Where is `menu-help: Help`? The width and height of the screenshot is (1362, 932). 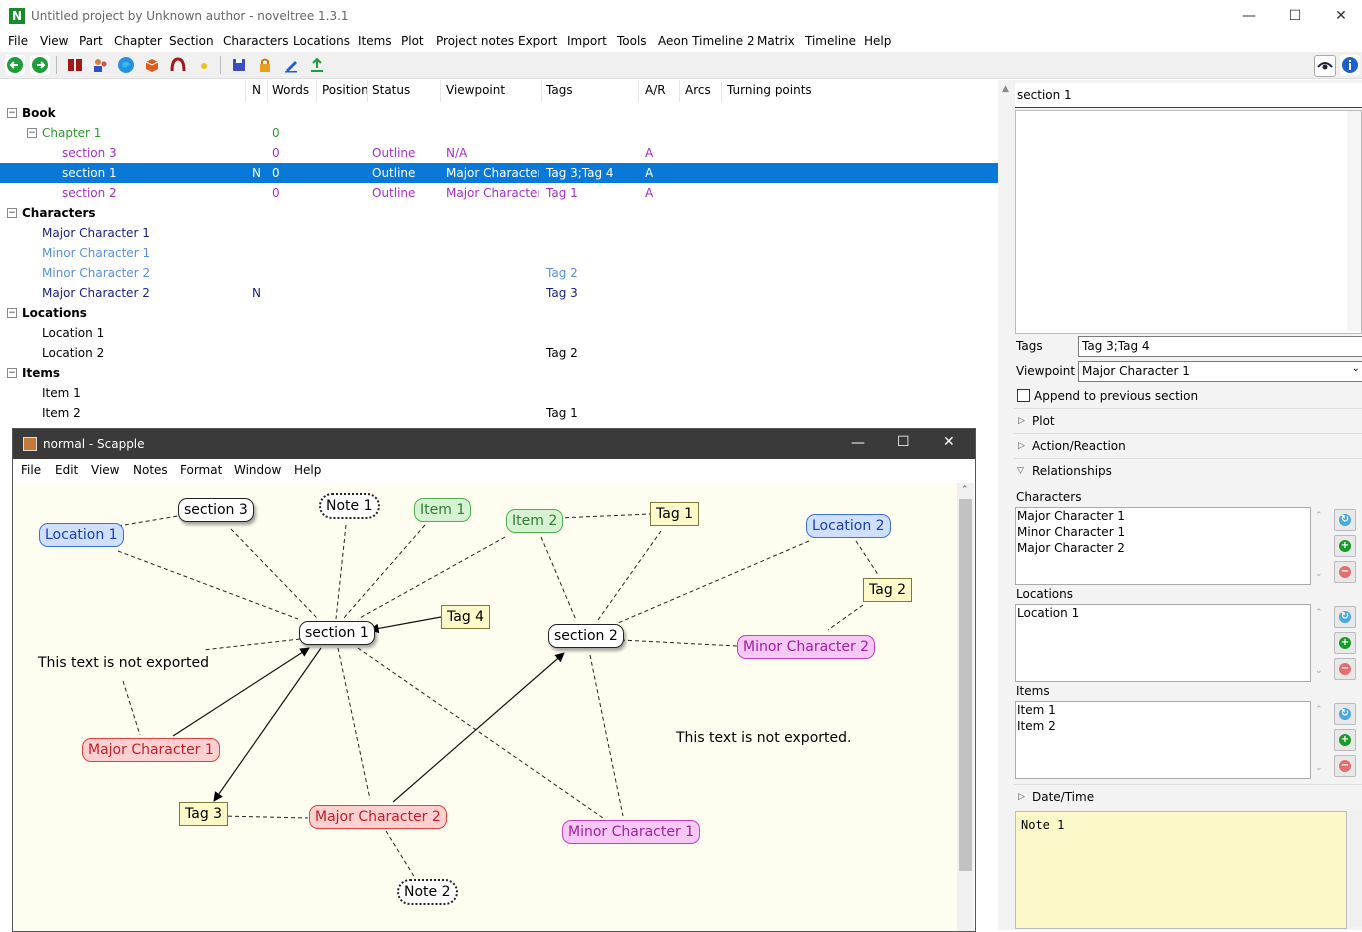
menu-help: Help is located at coordinates (877, 41).